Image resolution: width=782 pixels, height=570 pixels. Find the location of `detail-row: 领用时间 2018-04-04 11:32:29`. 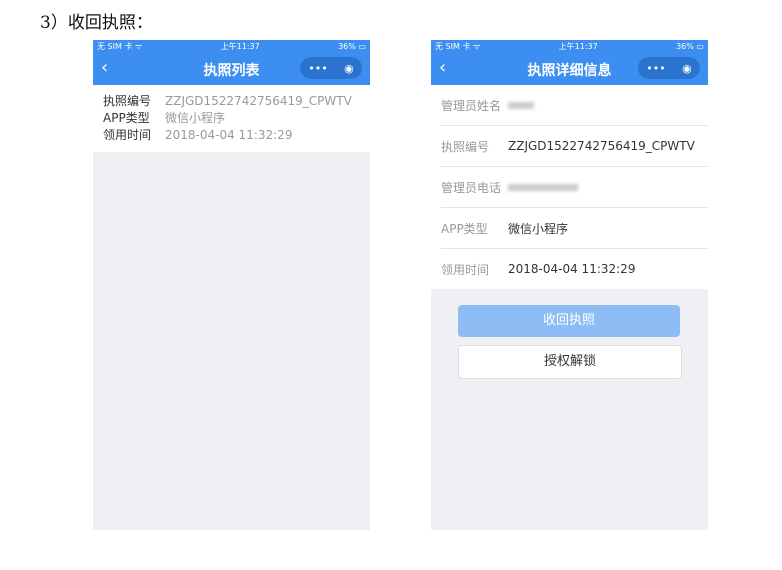

detail-row: 领用时间 2018-04-04 11:32:29 is located at coordinates (574, 269).